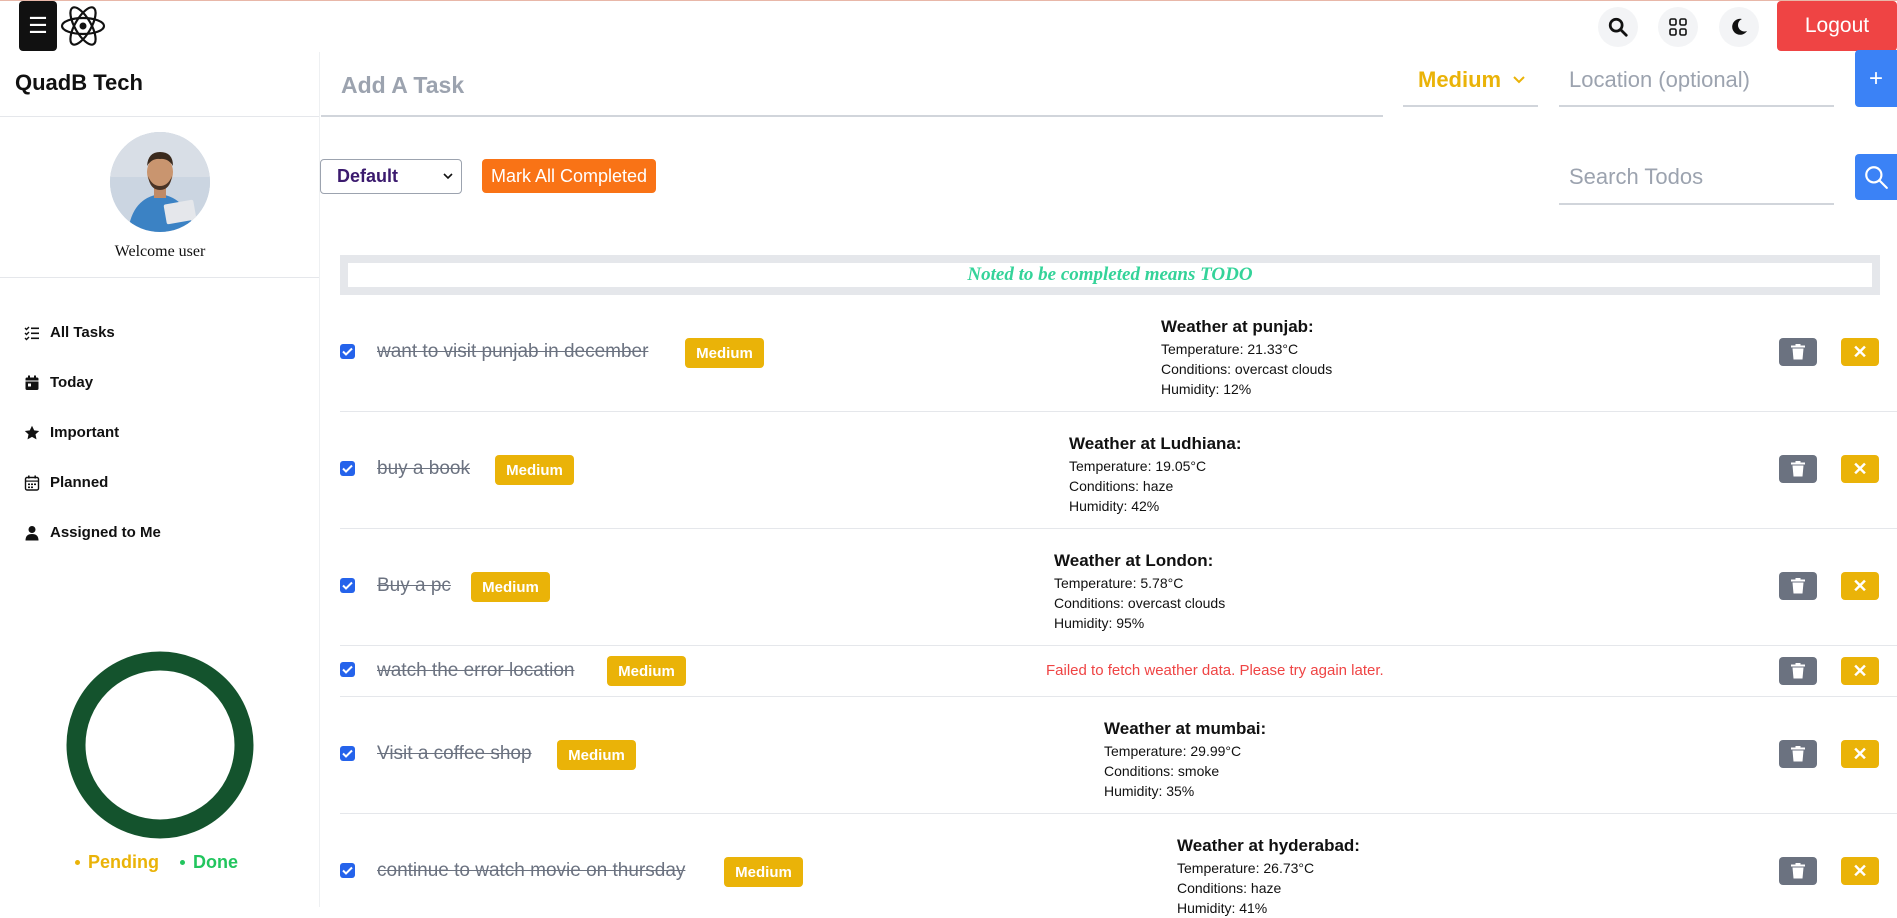 This screenshot has height=918, width=1897. I want to click on todo-text: want to visit punjab in december, so click(513, 351).